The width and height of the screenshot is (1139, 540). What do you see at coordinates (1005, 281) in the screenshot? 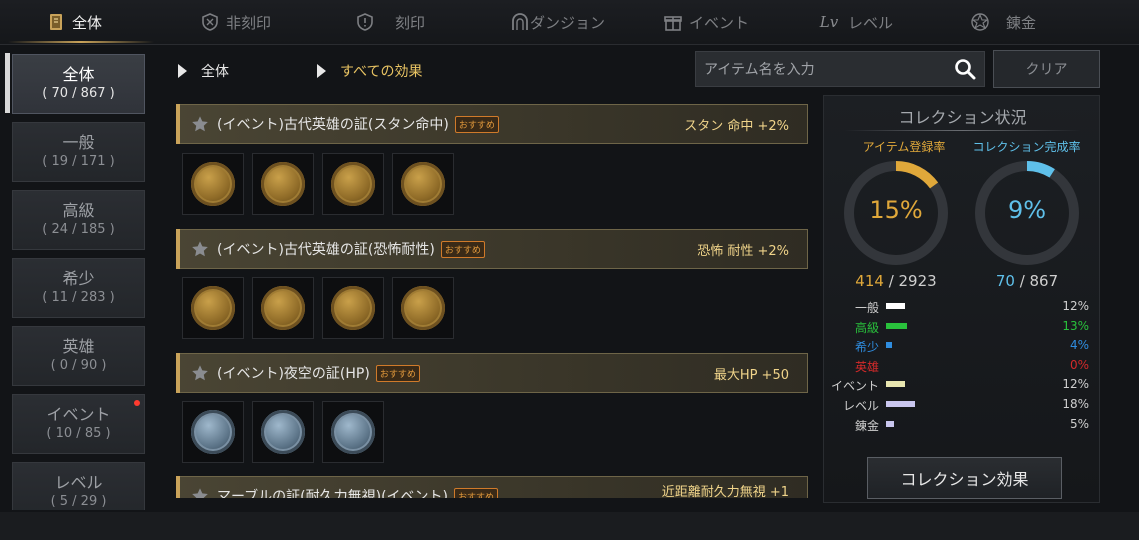
I see `owned-count: 70` at bounding box center [1005, 281].